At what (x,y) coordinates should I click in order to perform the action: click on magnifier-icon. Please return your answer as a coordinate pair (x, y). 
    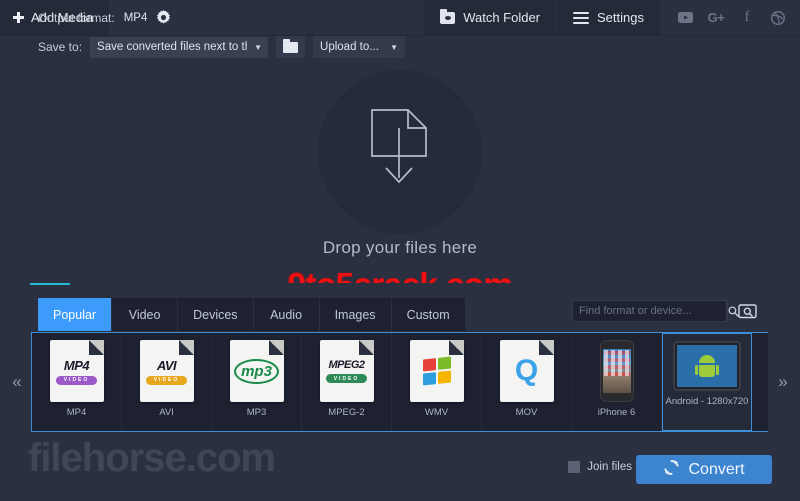
    Looking at the image, I should click on (733, 311).